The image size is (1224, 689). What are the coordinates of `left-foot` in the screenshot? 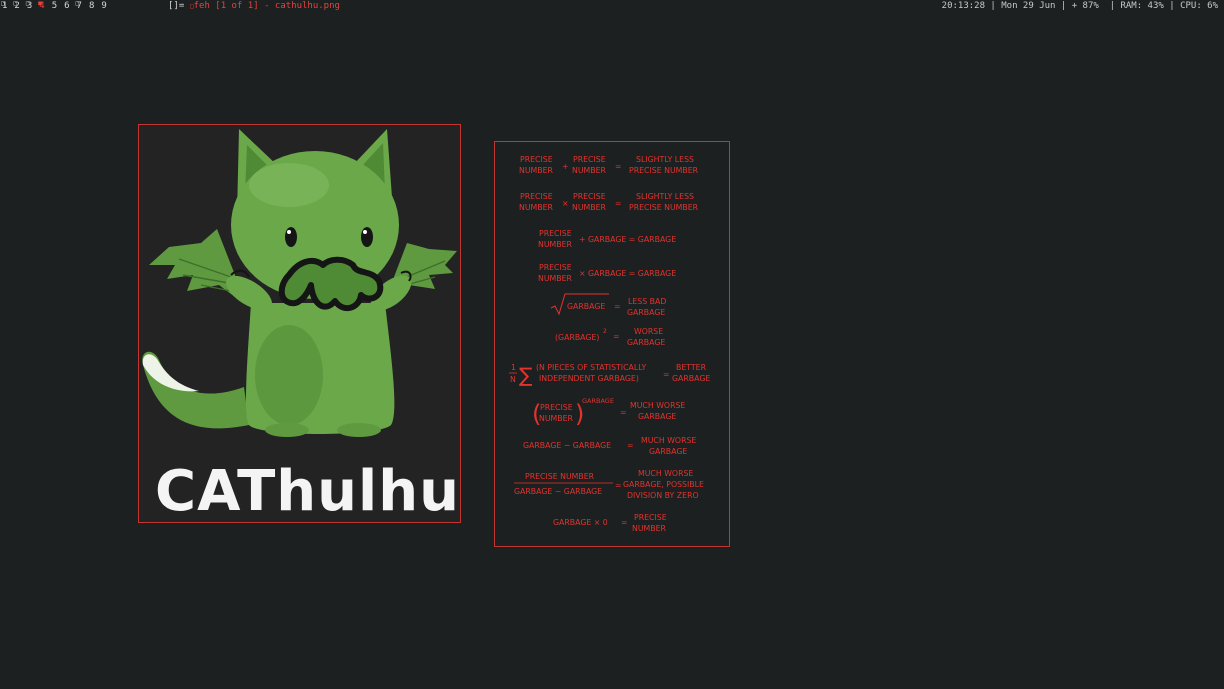 It's located at (287, 430).